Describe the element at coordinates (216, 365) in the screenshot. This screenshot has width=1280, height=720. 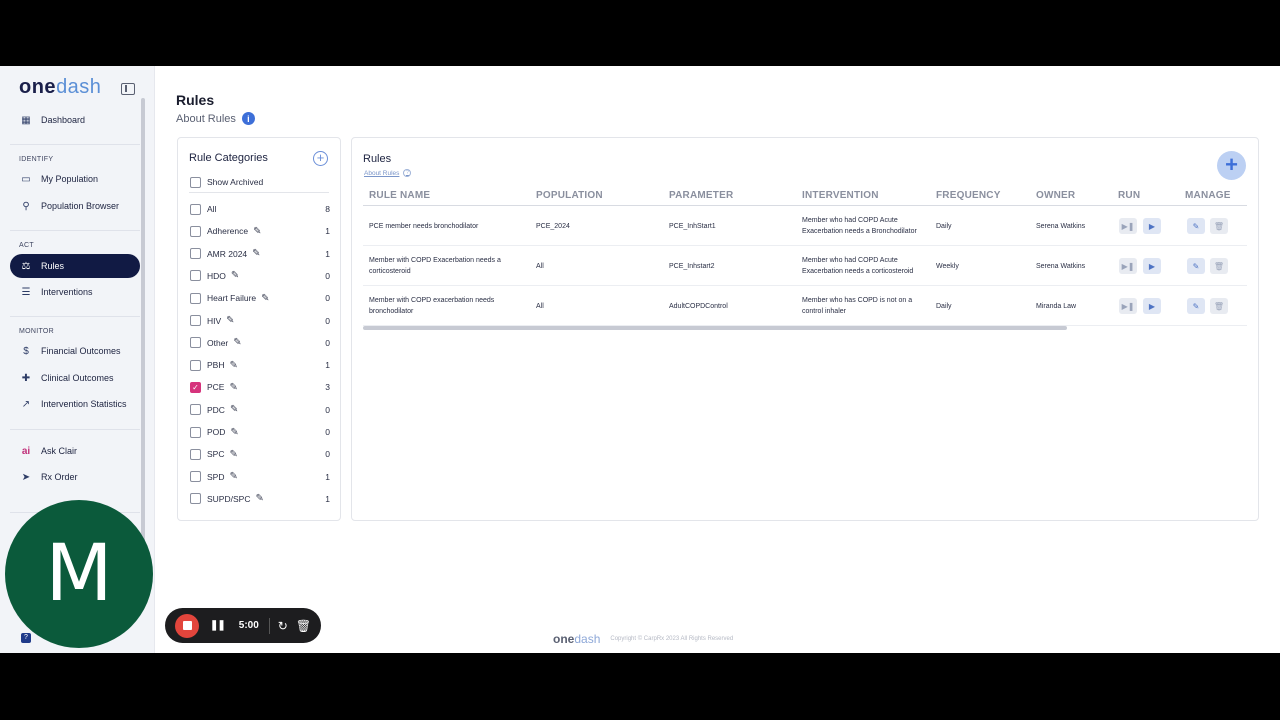
I see `category-label: PBH` at that location.